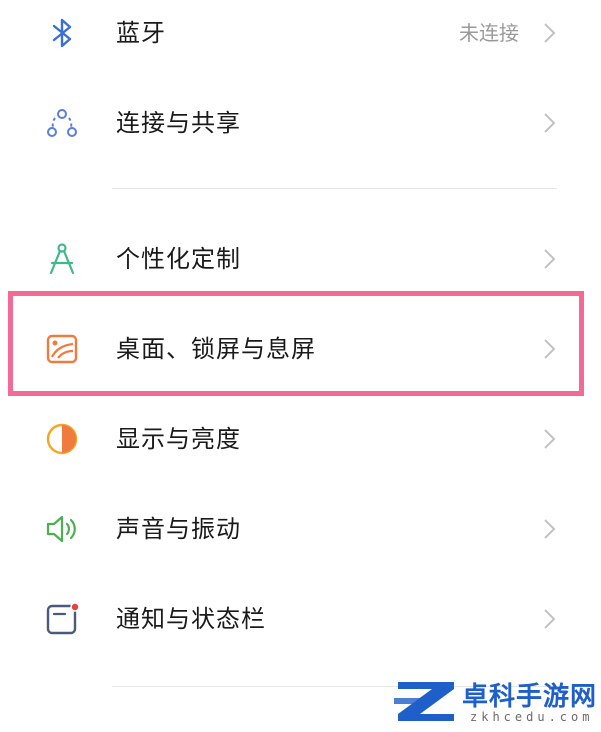 The height and width of the screenshot is (732, 601). What do you see at coordinates (62, 33) in the screenshot?
I see `bluetooth-icon` at bounding box center [62, 33].